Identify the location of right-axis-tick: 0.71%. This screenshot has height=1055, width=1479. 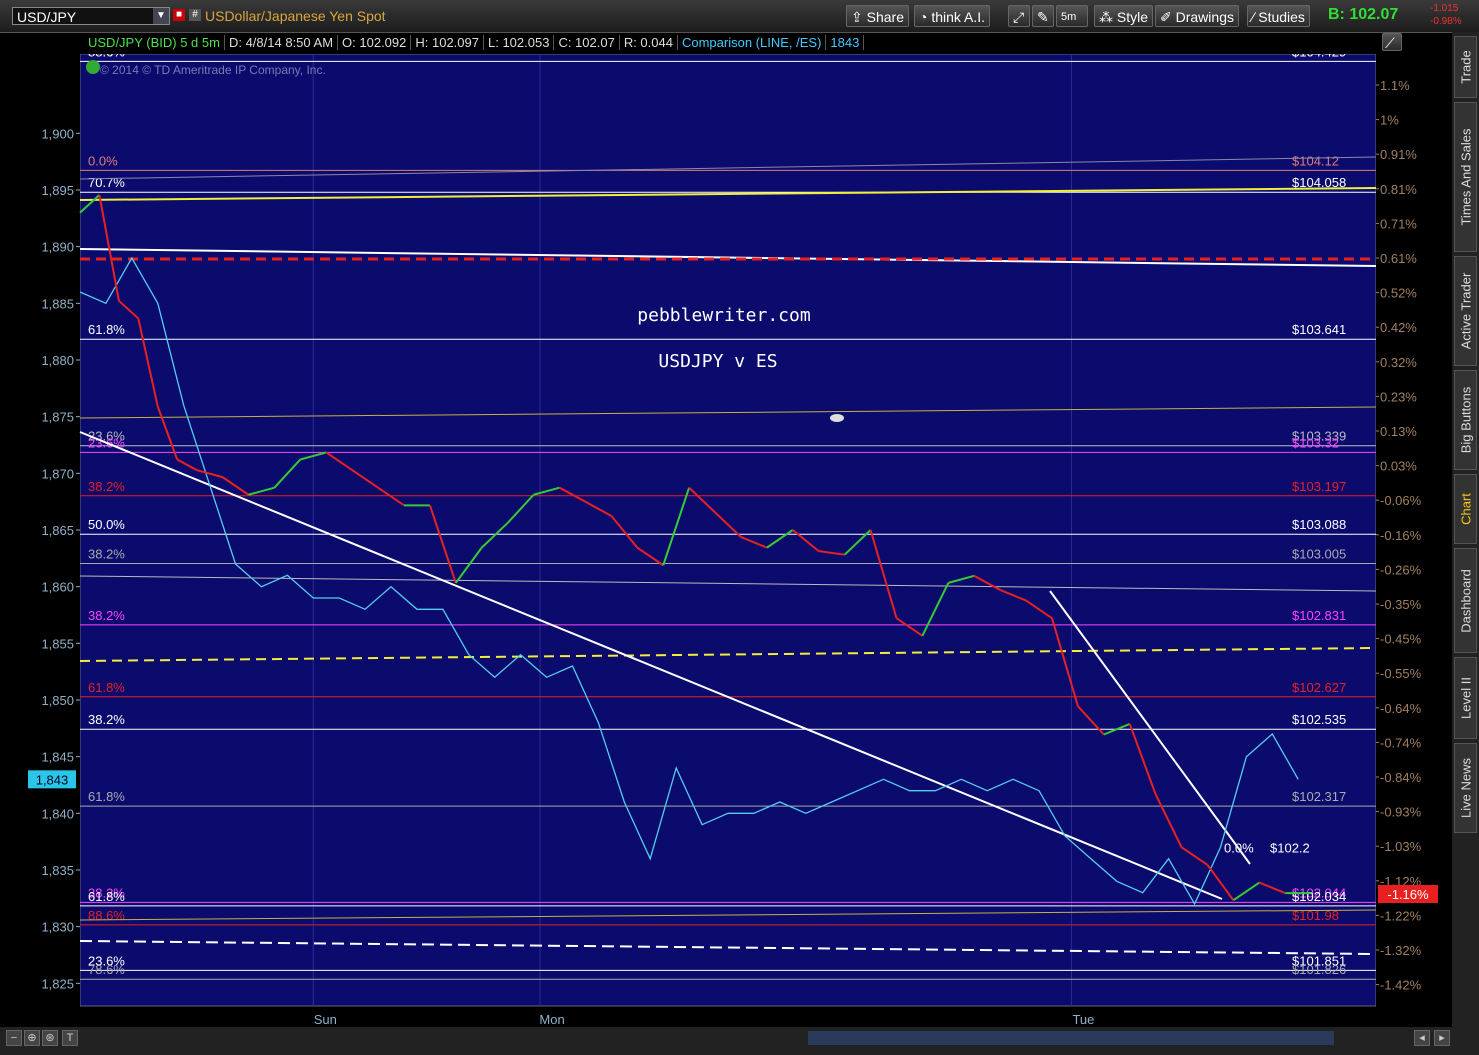
(1398, 223).